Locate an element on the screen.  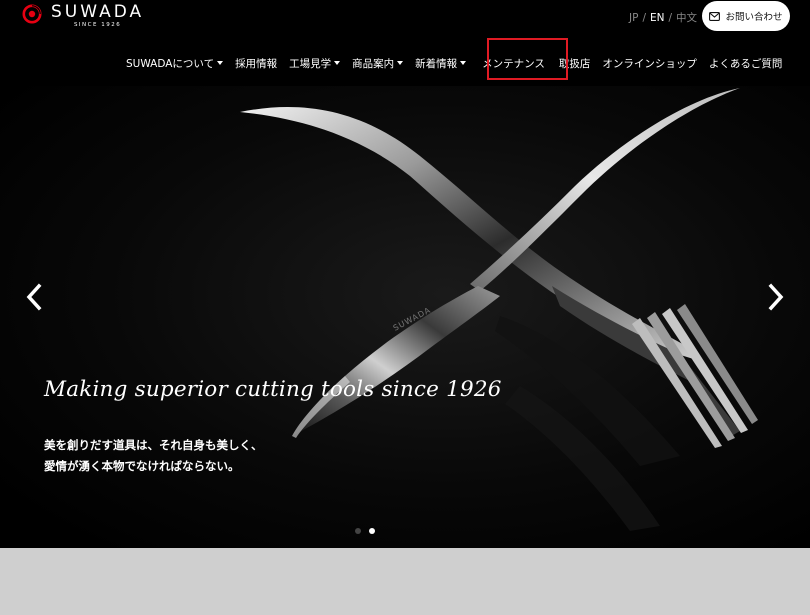
logo-text: SUWADA SINCE 1926 is located at coordinates (97, 15).